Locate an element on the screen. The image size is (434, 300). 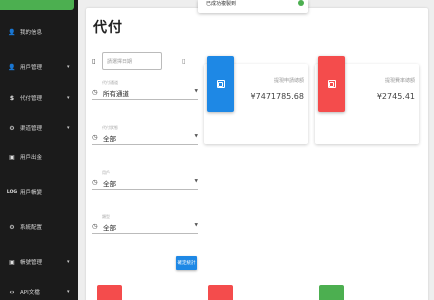
gear-icon: ⚙ is located at coordinates (12, 128).